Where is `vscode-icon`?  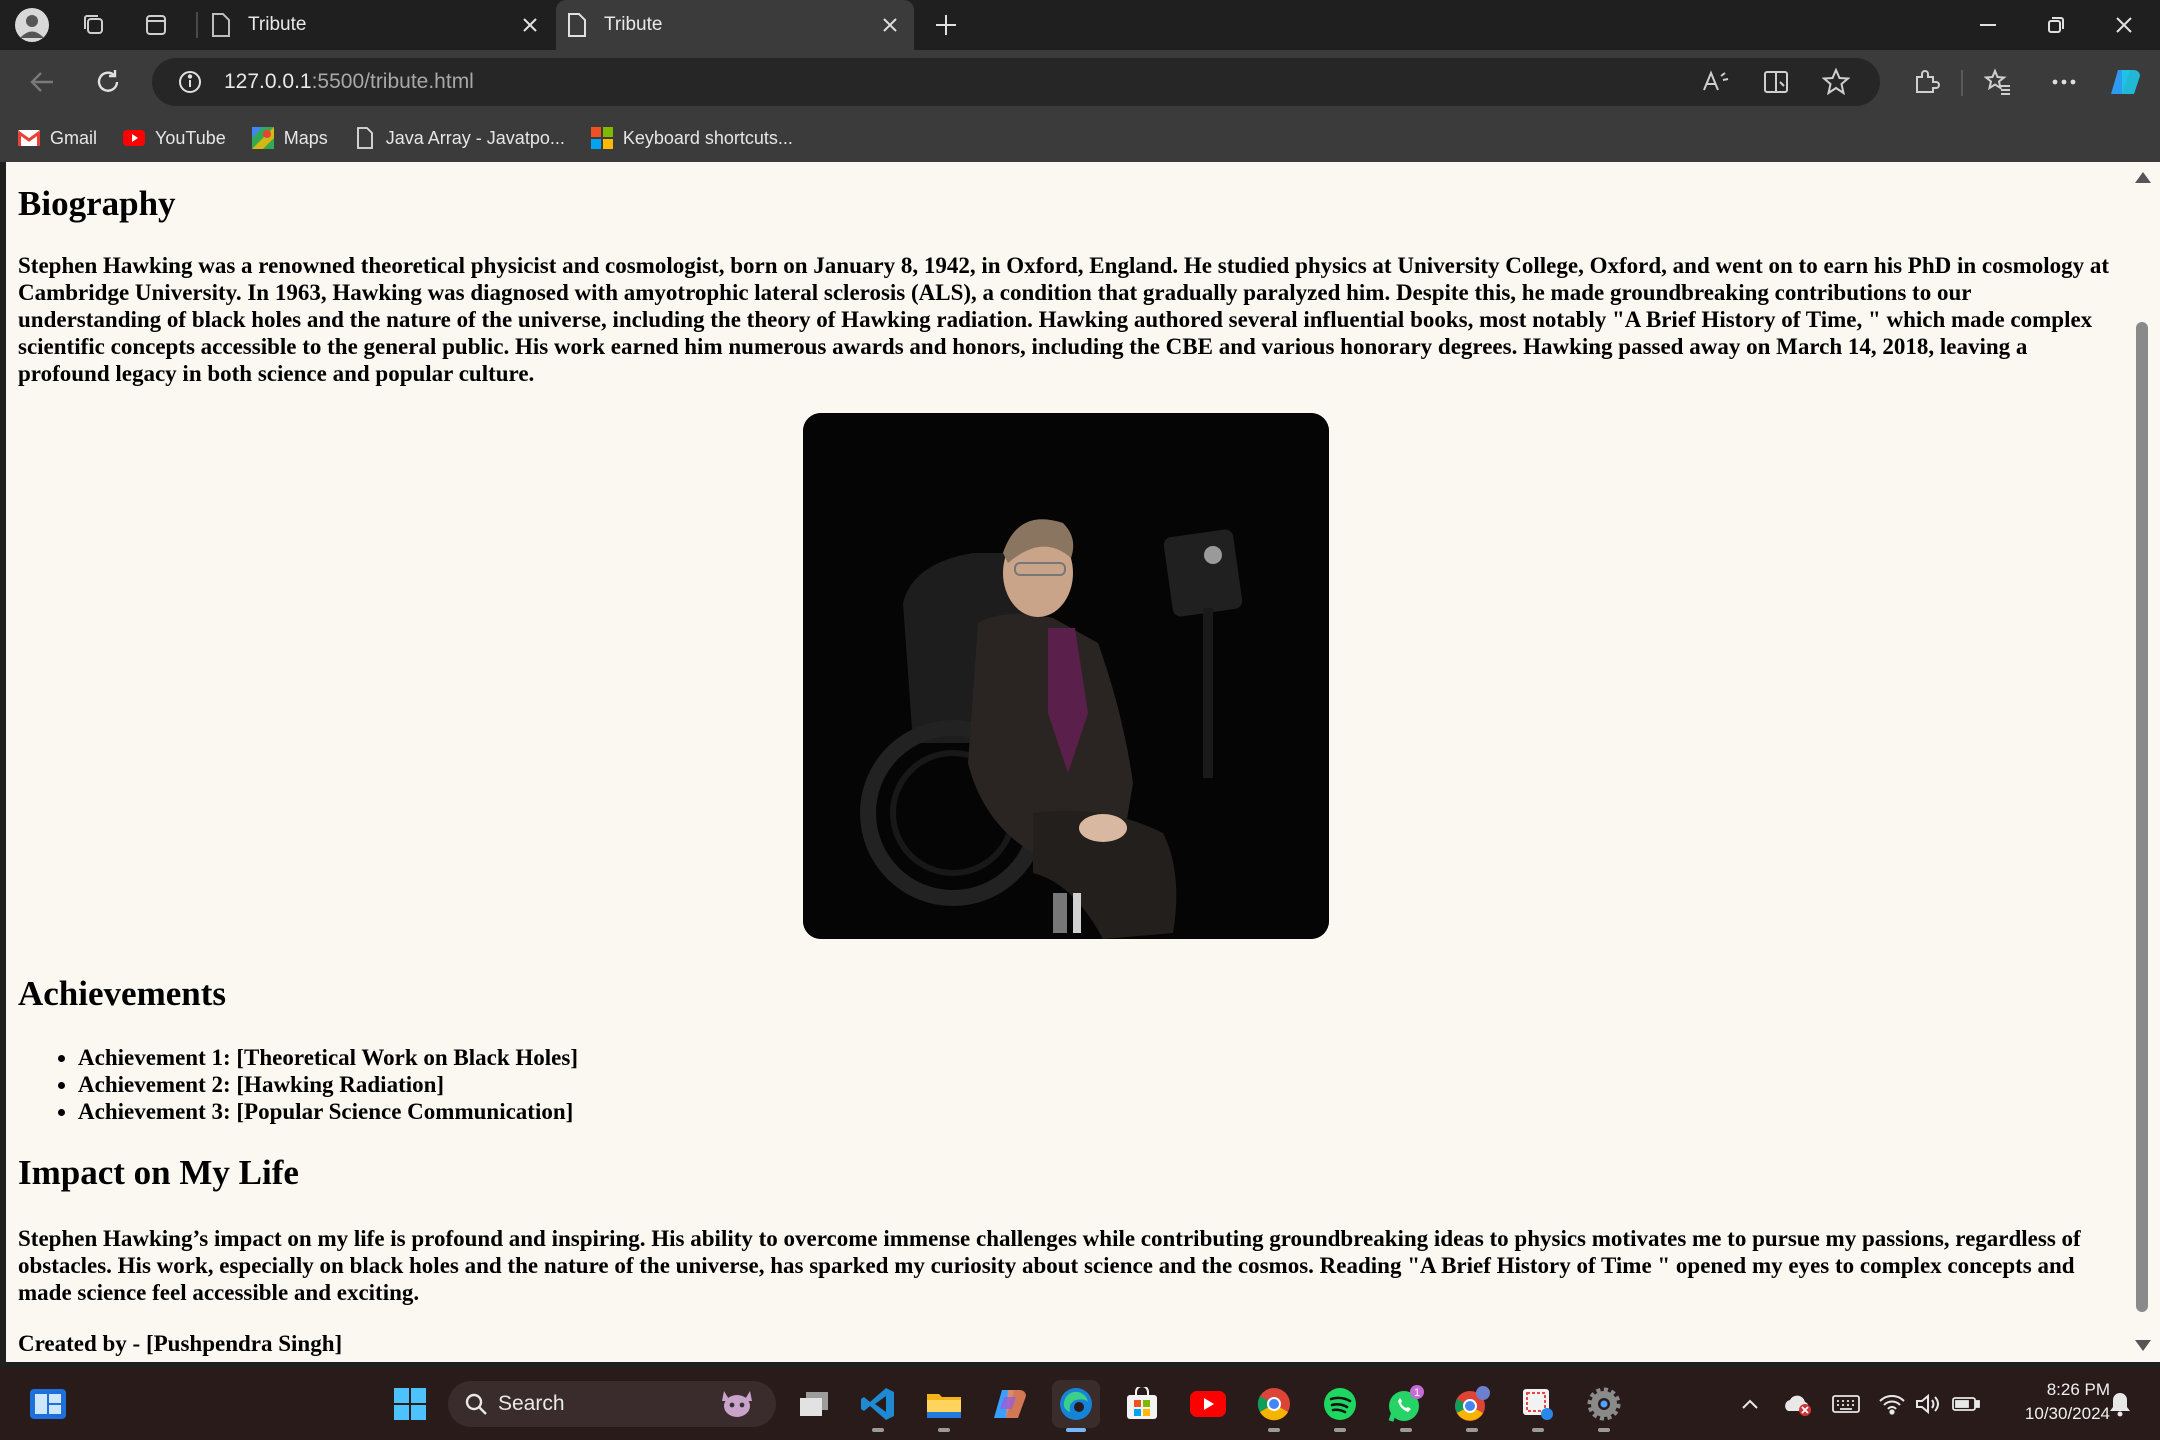
vscode-icon is located at coordinates (878, 1406).